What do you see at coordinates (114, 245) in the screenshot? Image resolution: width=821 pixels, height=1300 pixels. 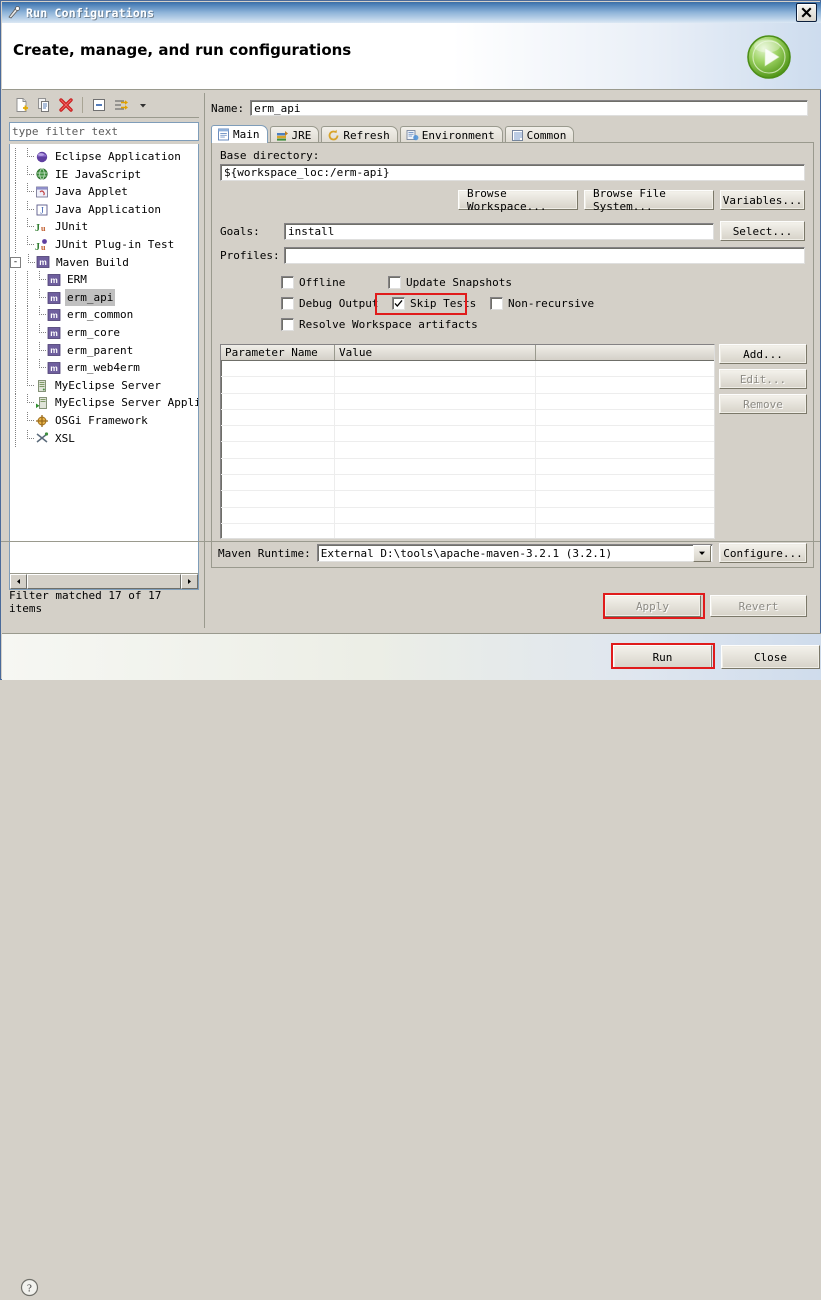 I see `tree-item-label: JUnit Plug-in Test` at bounding box center [114, 245].